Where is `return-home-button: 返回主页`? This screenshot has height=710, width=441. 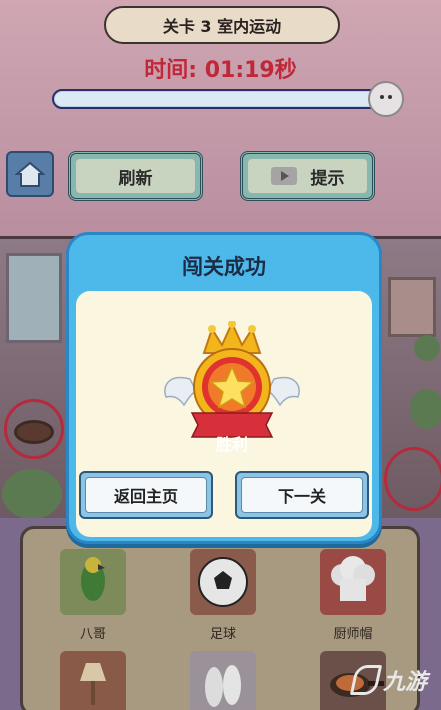
return-home-button: 返回主页 is located at coordinates (146, 495).